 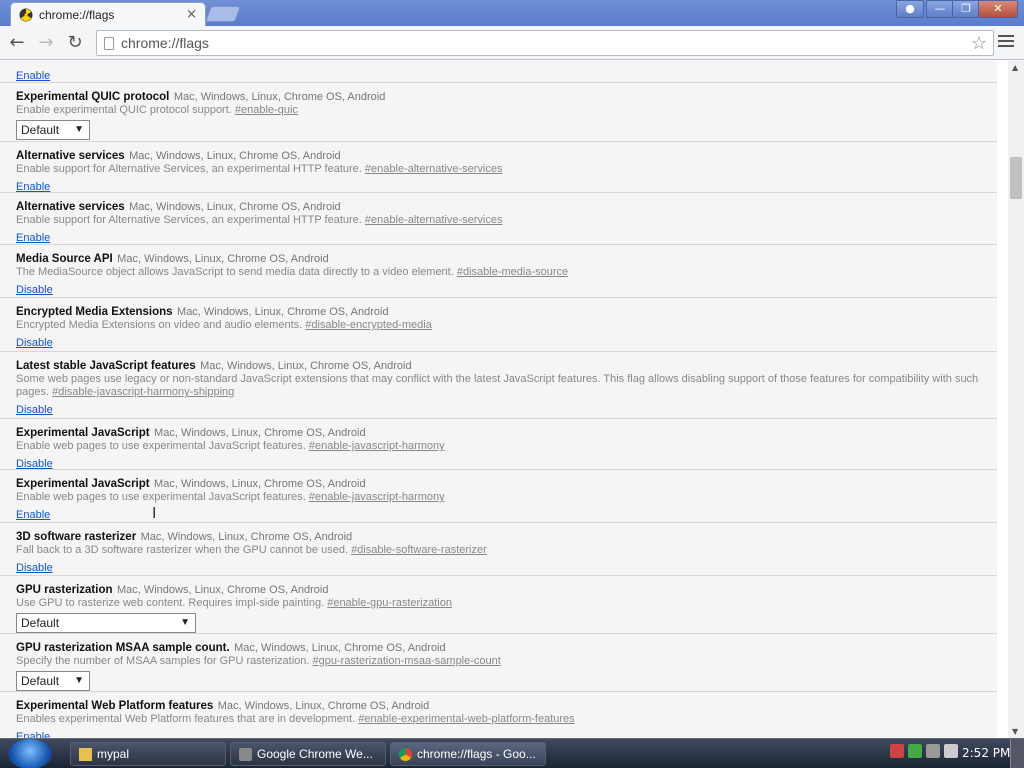 What do you see at coordinates (26, 14) in the screenshot?
I see `flags-favicon-icon` at bounding box center [26, 14].